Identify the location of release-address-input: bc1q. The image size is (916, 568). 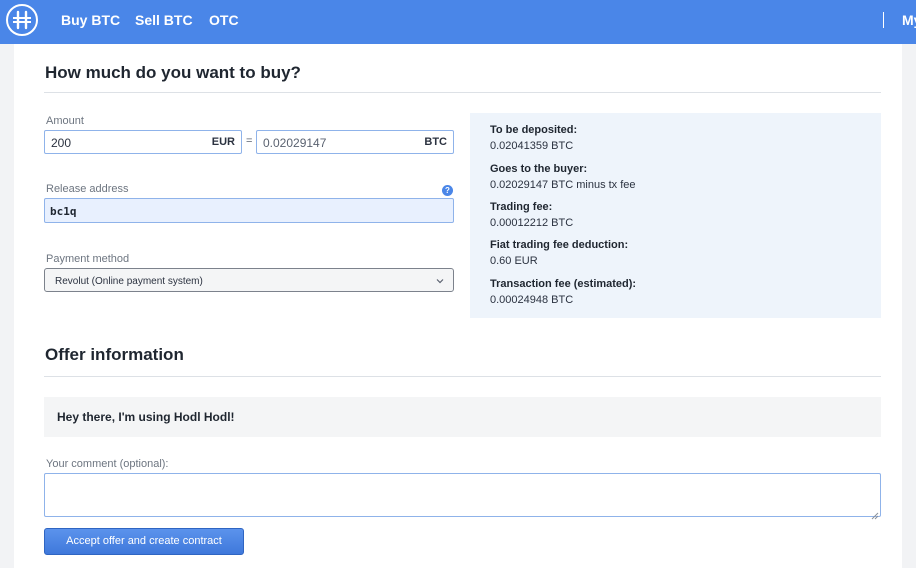
(249, 210).